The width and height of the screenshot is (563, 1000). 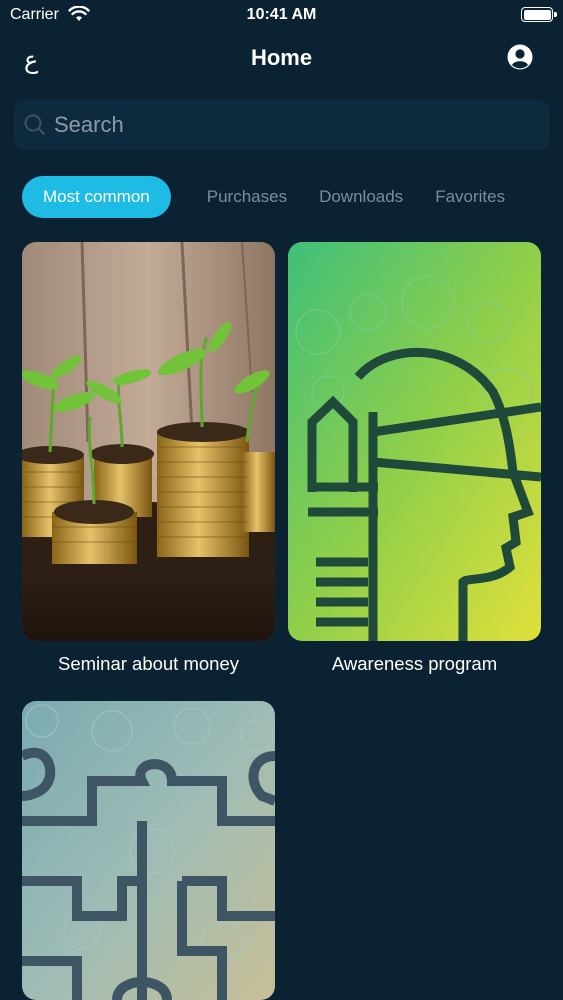 I want to click on navigation-bar: ع Home, so click(x=281, y=58).